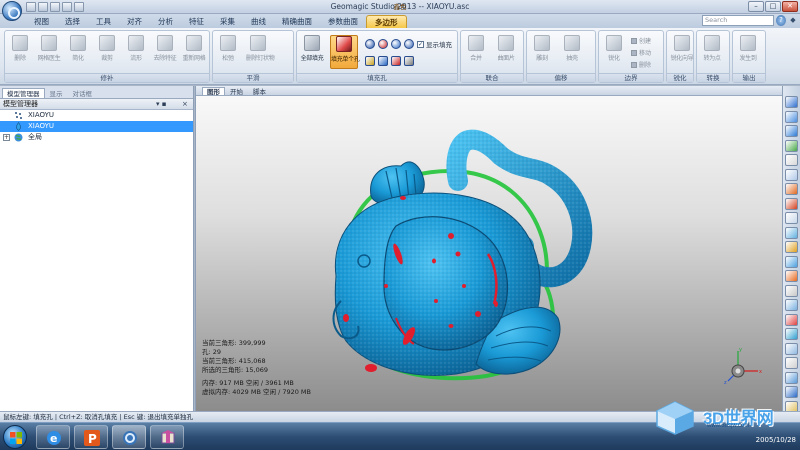 This screenshot has width=800, height=450. I want to click on ribbon-button-0-4: 流形, so click(136, 52).